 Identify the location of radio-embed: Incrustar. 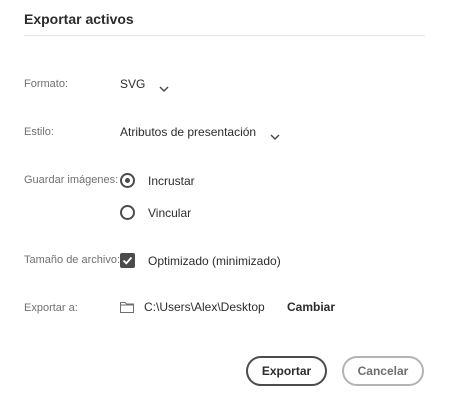
(157, 180).